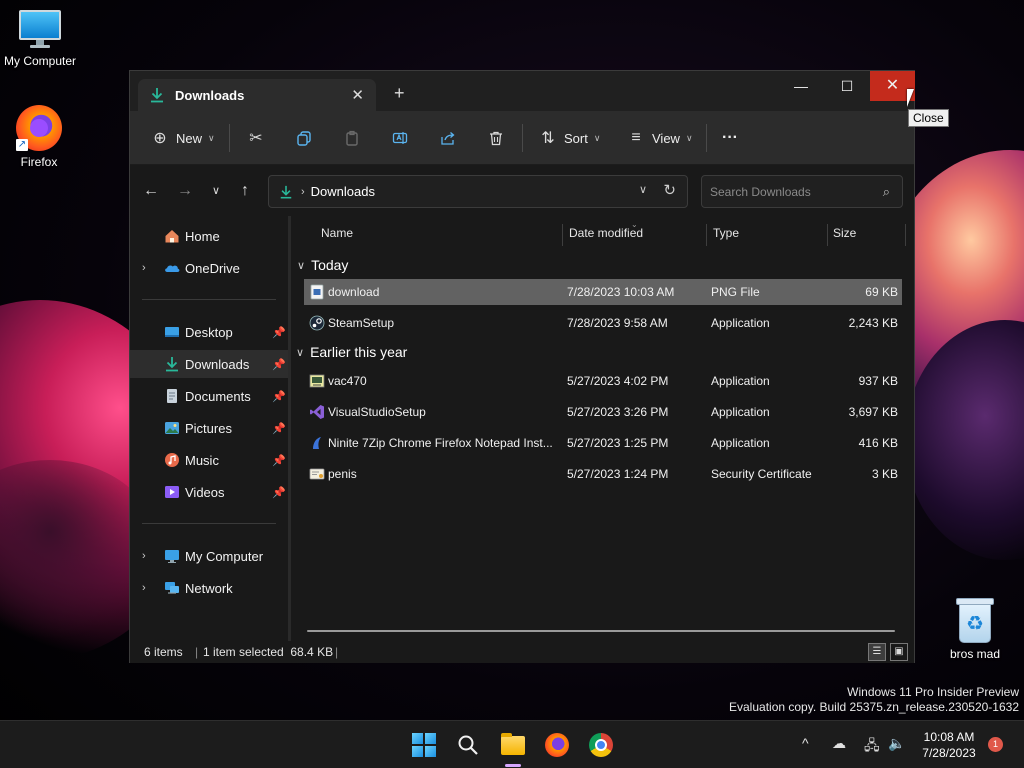 The image size is (1024, 768). What do you see at coordinates (257, 95) in the screenshot?
I see `tab-downloads: Downloads ✕` at bounding box center [257, 95].